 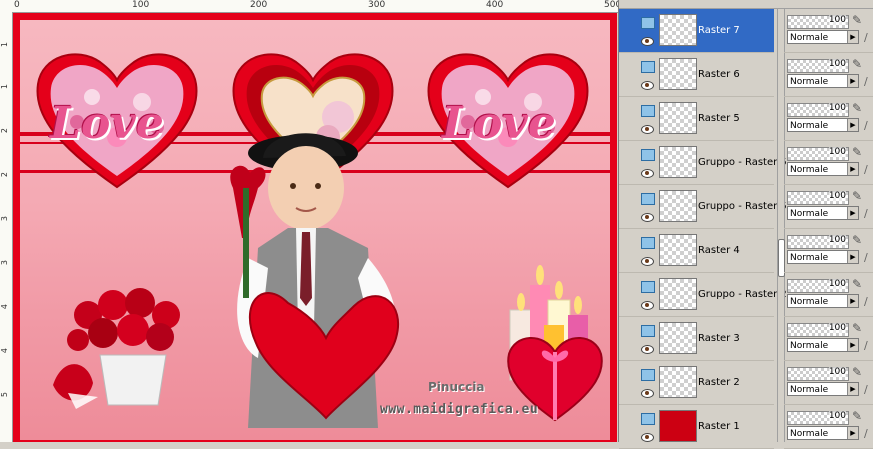 I want to click on ruler-label: 1, so click(x=4, y=87).